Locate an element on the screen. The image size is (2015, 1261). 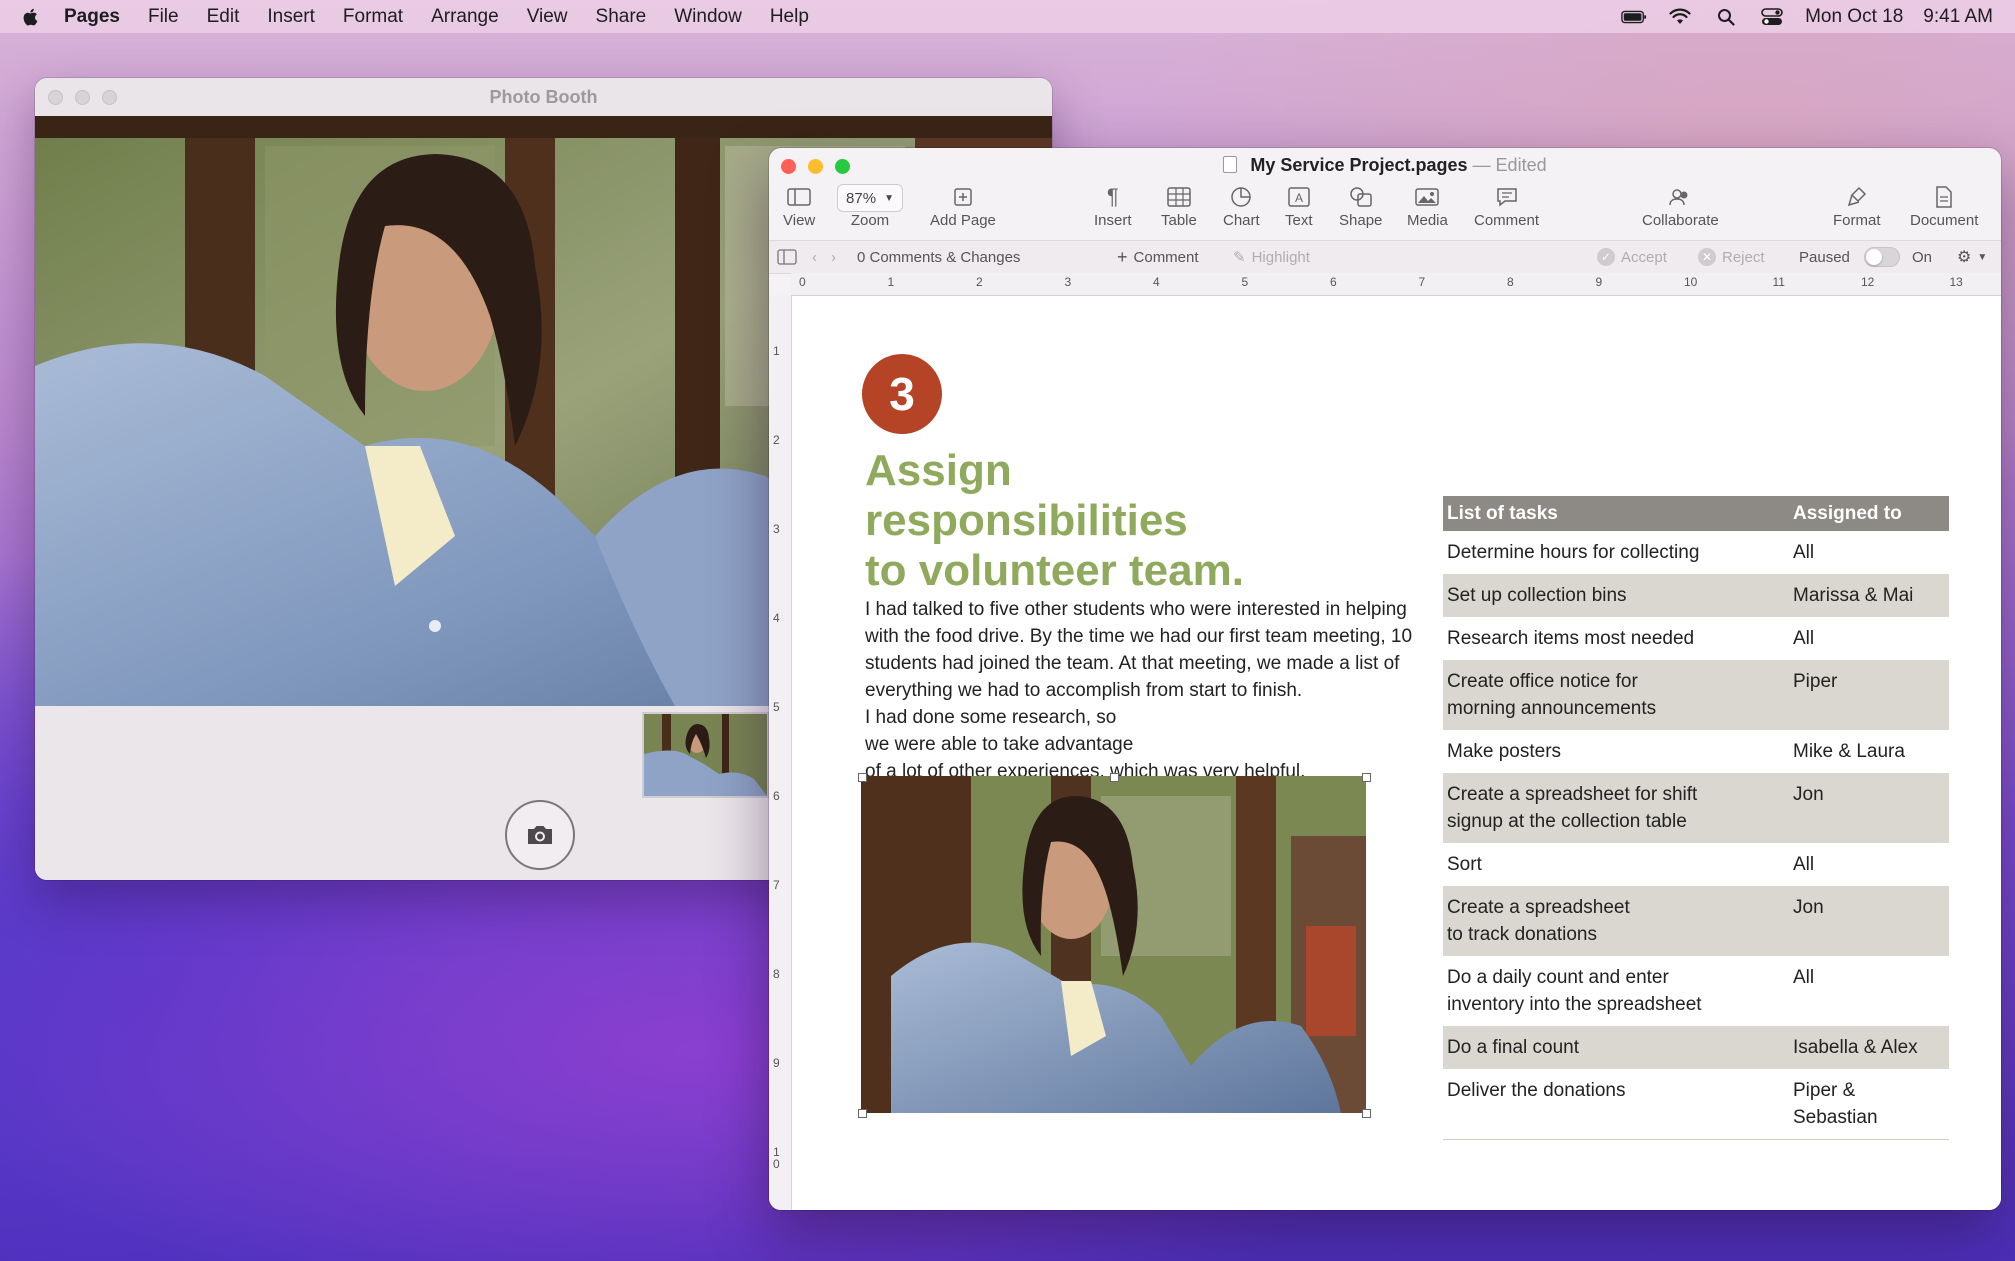
table-row: Set up collection bins Marissa & Mai is located at coordinates (1696, 595).